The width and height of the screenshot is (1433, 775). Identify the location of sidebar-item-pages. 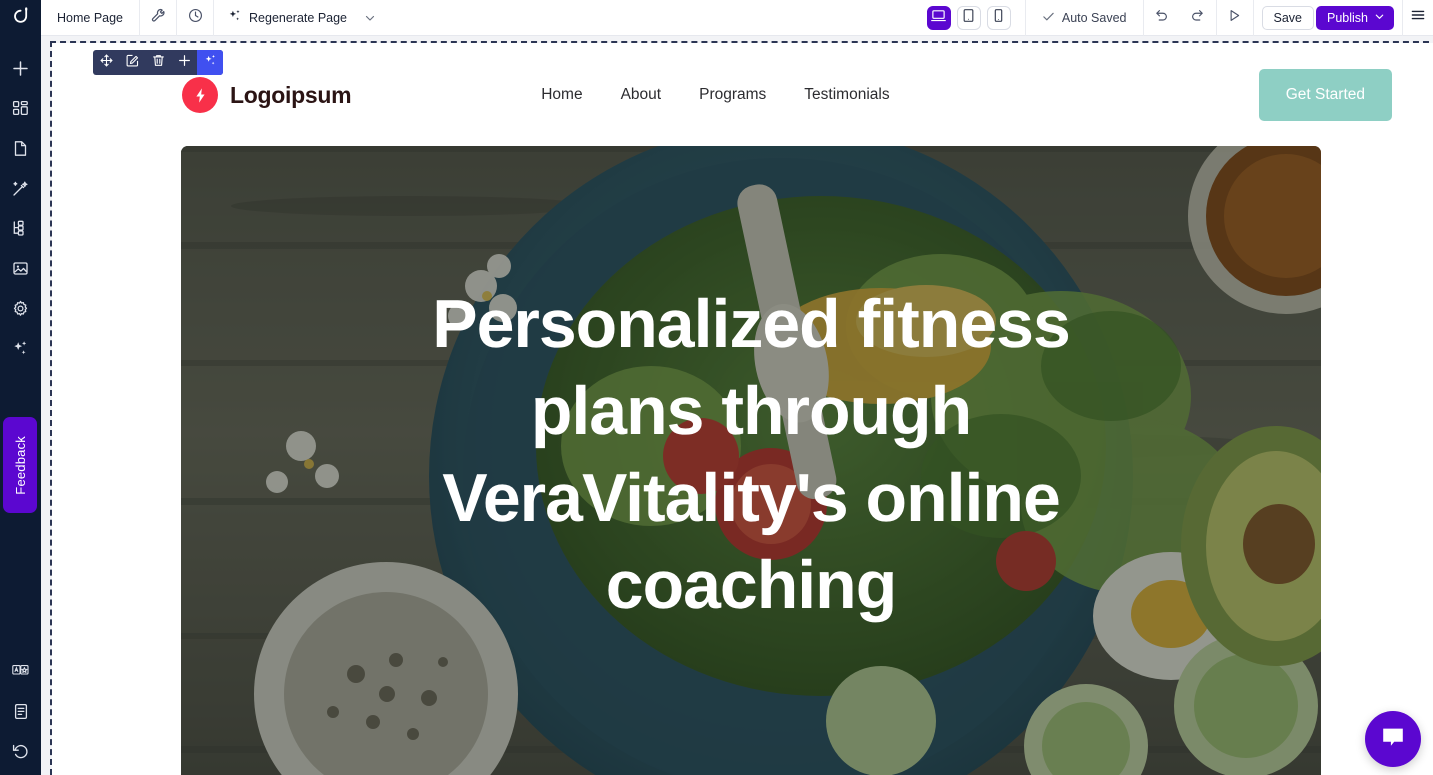
(21, 148).